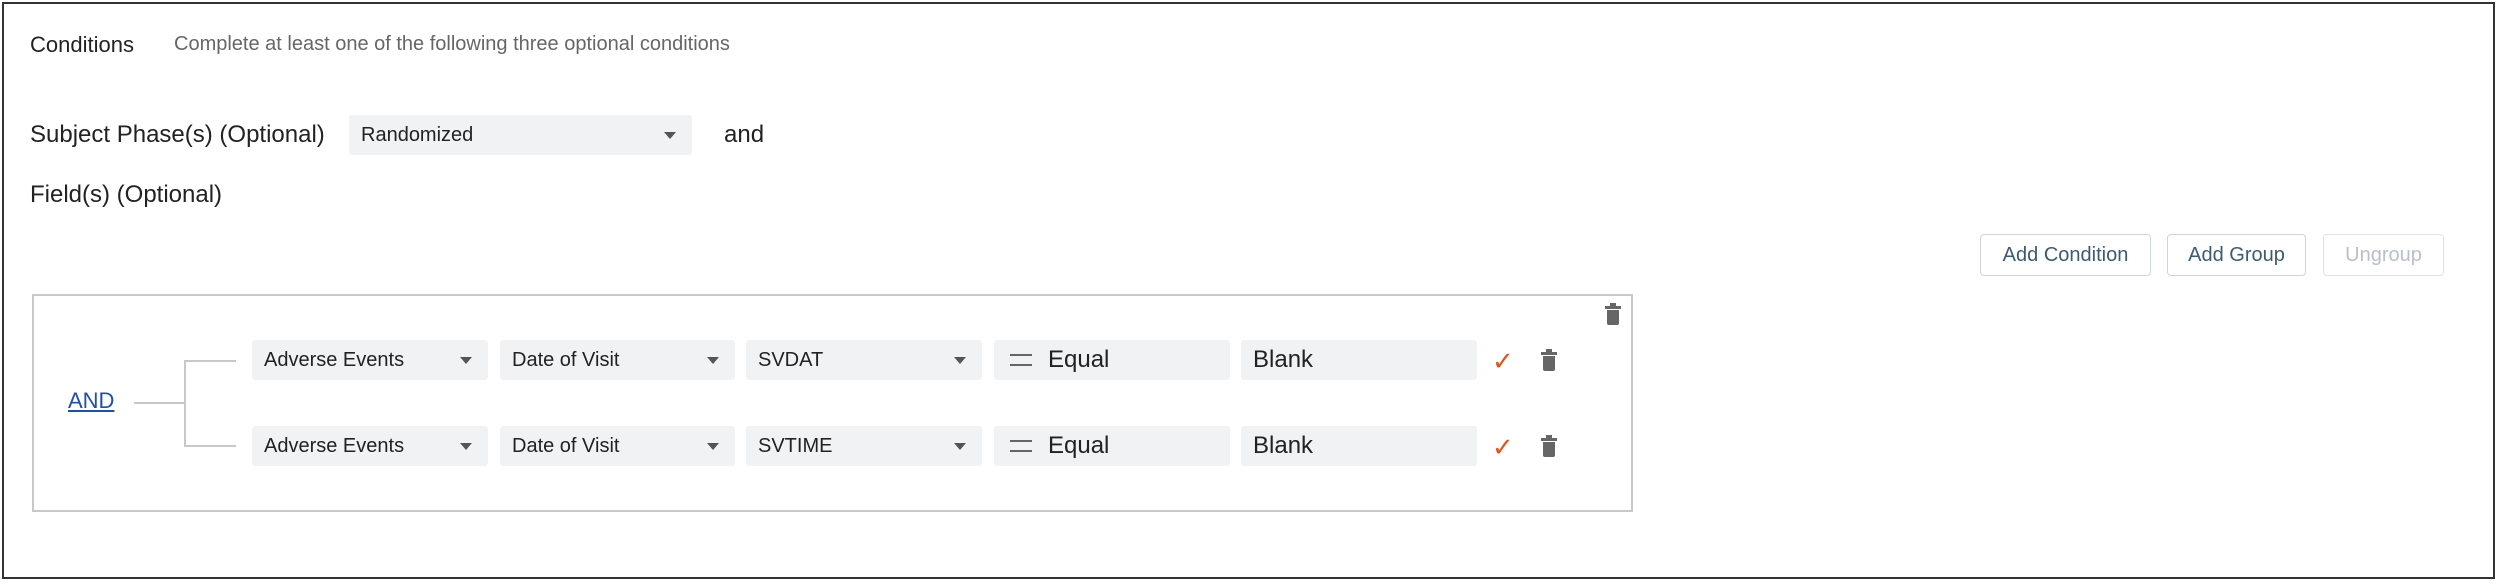 This screenshot has height=587, width=2500. Describe the element at coordinates (91, 401) in the screenshot. I see `group-operator-link: AND` at that location.